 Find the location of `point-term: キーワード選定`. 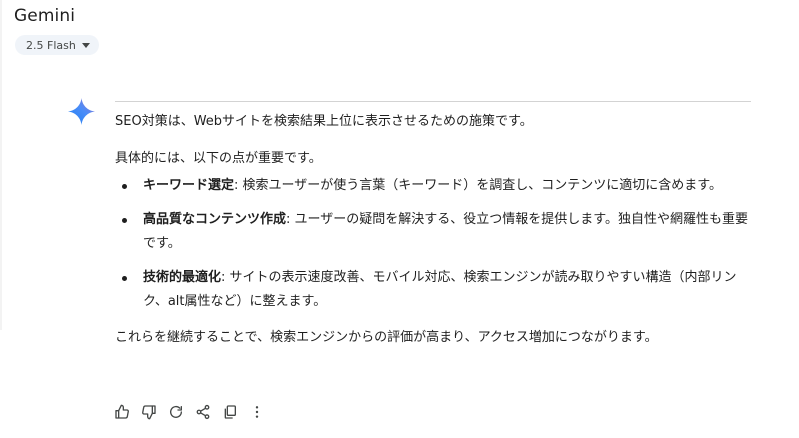

point-term: キーワード選定 is located at coordinates (189, 185).